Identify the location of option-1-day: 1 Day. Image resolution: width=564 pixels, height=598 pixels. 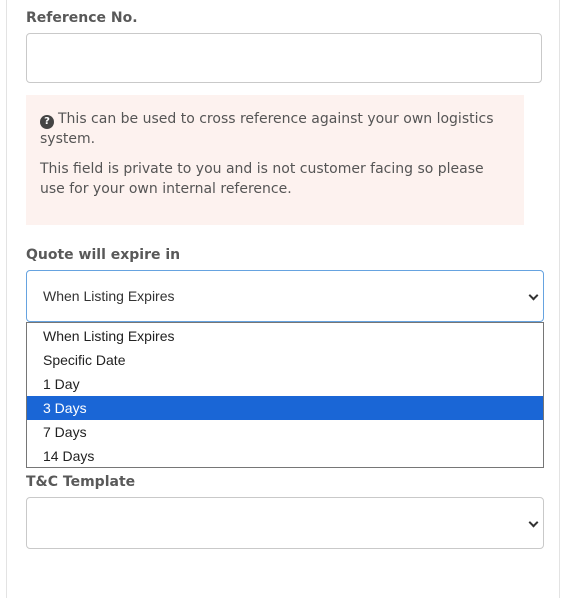
(285, 384).